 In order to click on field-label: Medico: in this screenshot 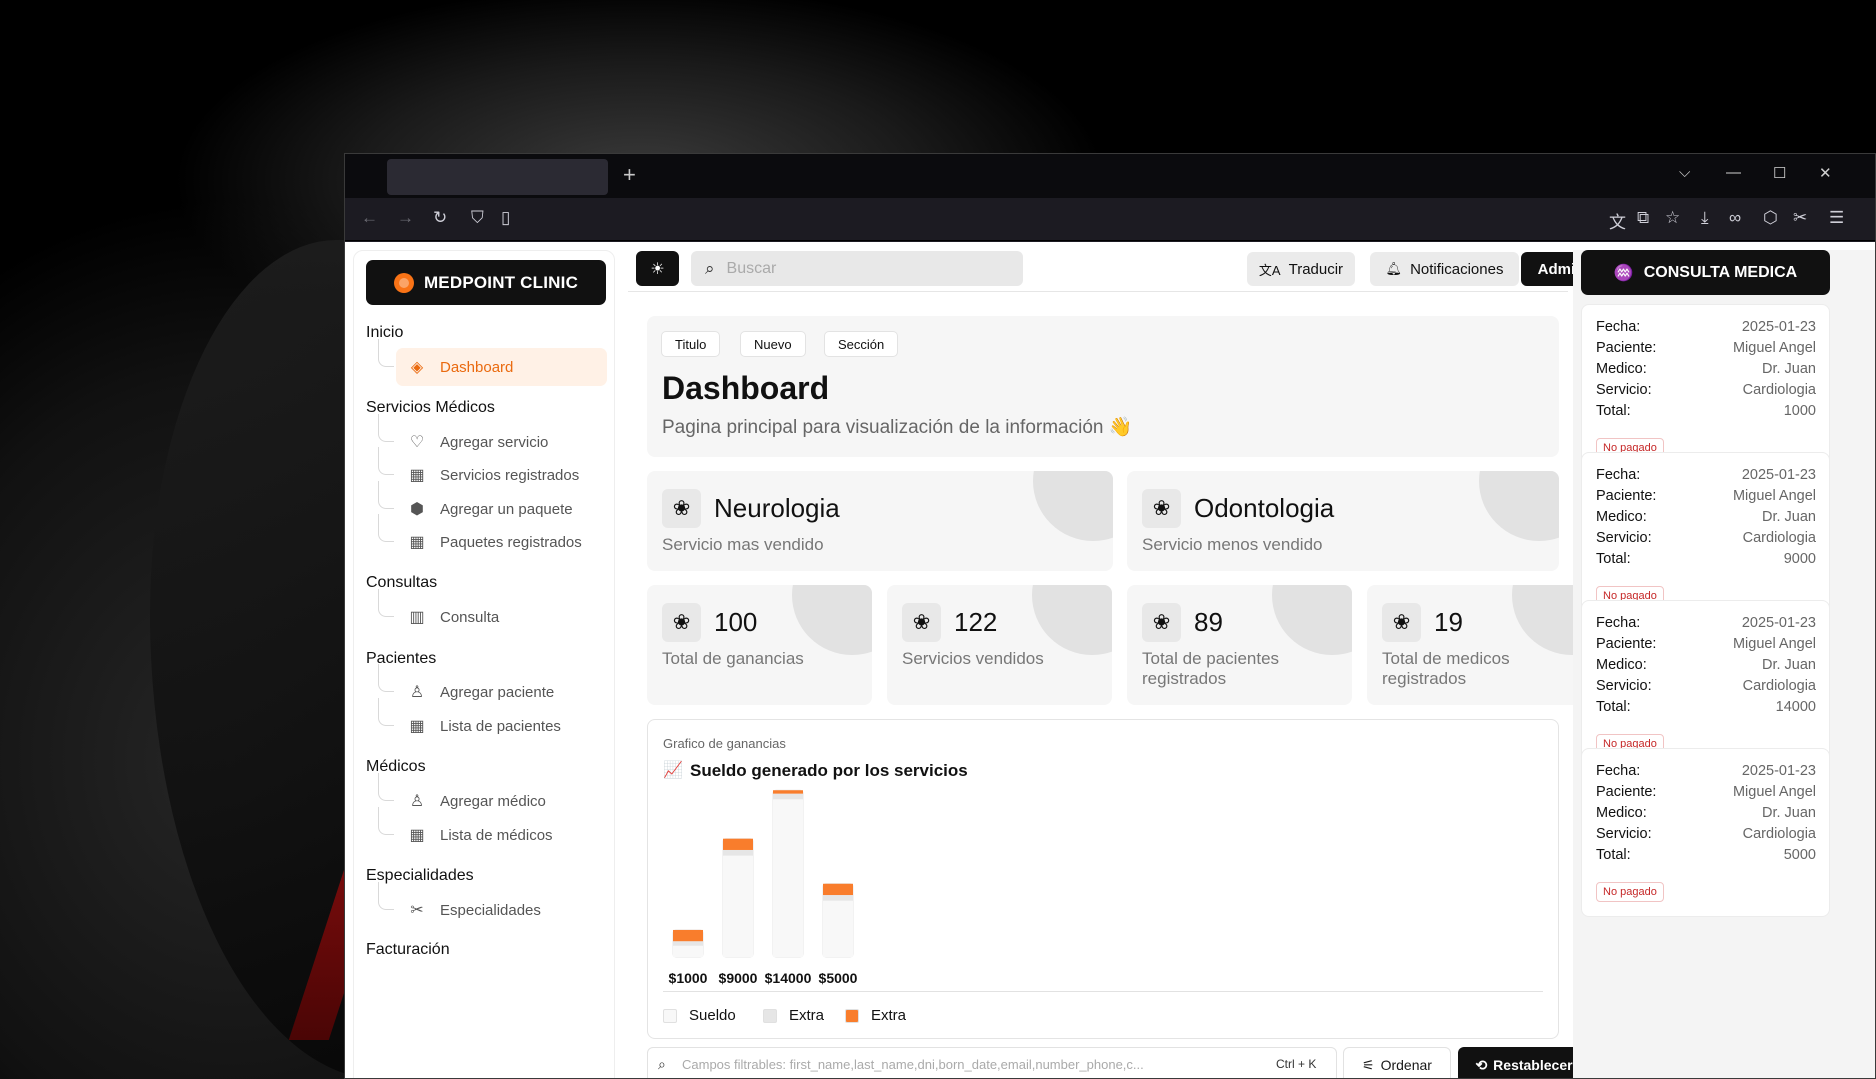, I will do `click(1621, 665)`.